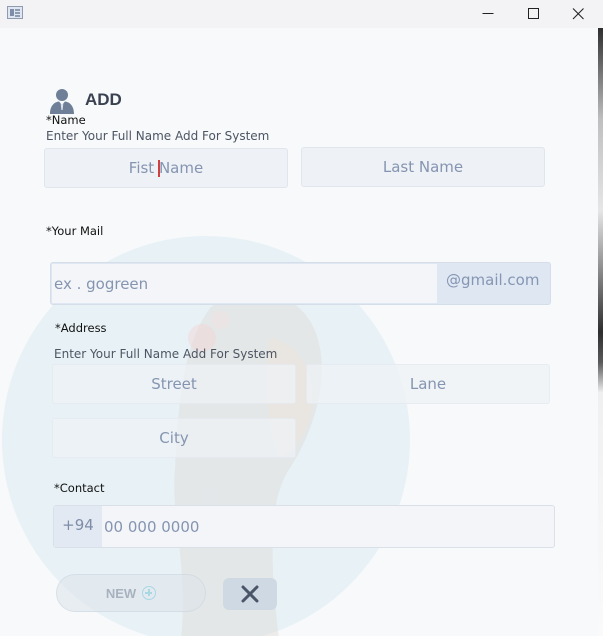 The image size is (603, 636). I want to click on new-button: NEW, so click(131, 593).